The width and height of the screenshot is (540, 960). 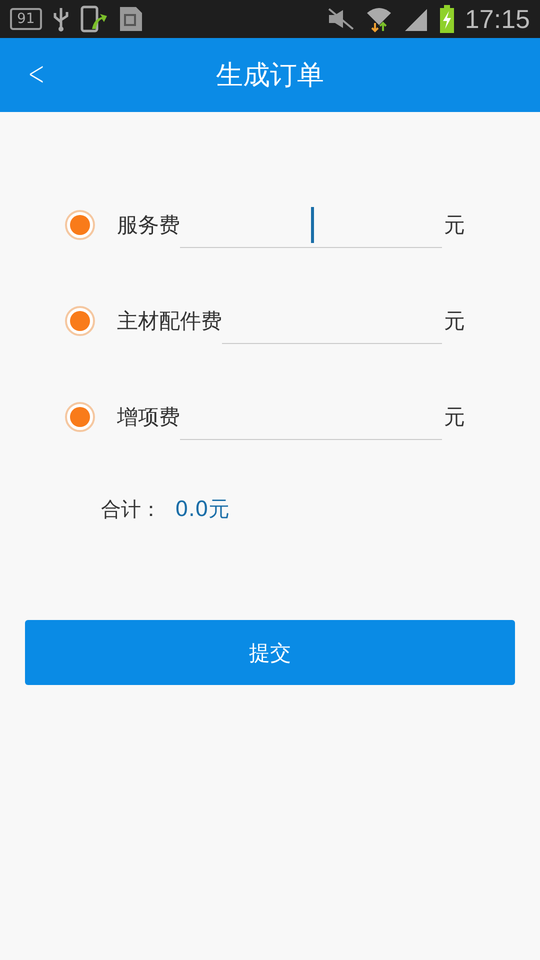 I want to click on field-label: 服务费, so click(x=148, y=225).